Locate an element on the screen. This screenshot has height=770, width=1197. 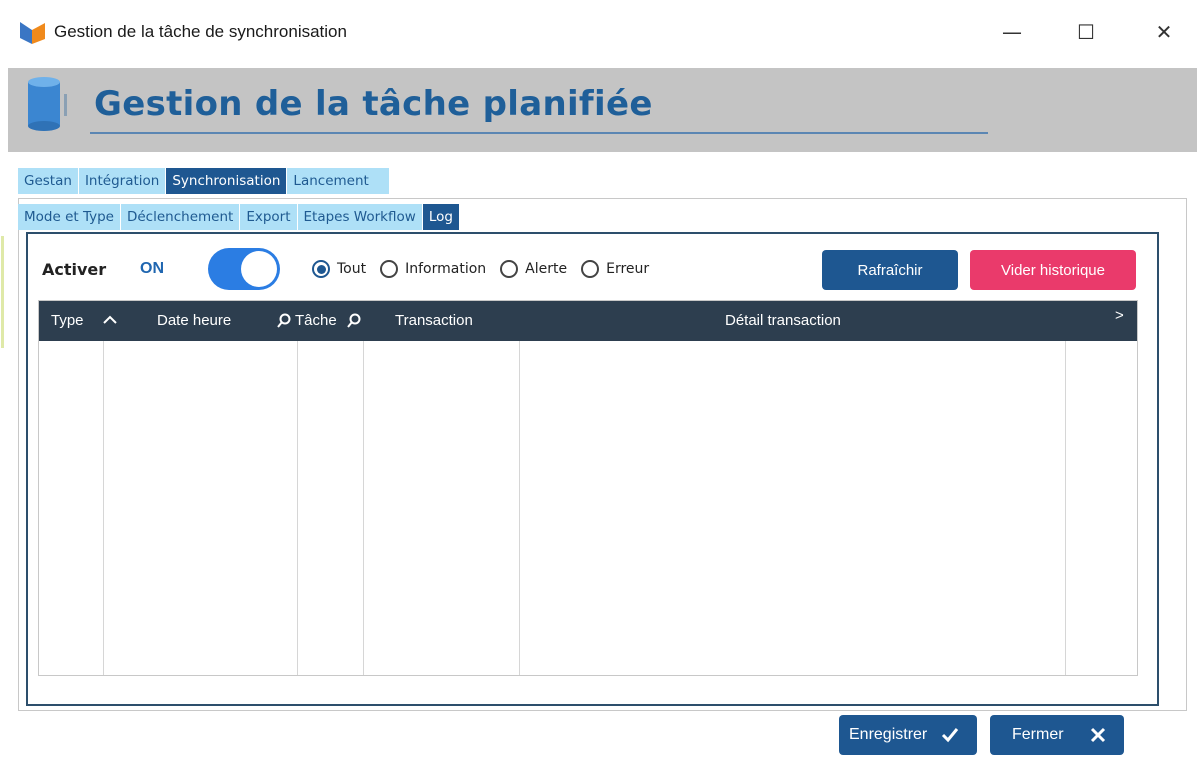
minimize-button: — is located at coordinates (1012, 32).